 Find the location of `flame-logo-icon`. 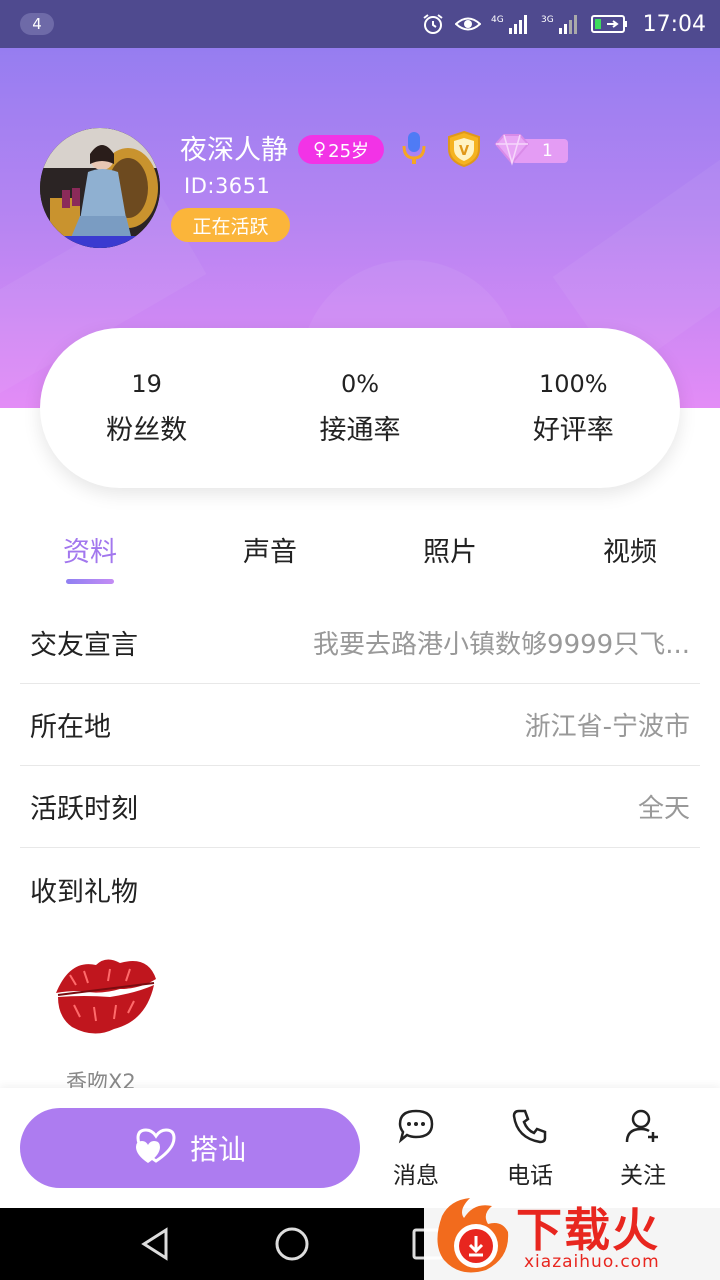

flame-logo-icon is located at coordinates (472, 1238).